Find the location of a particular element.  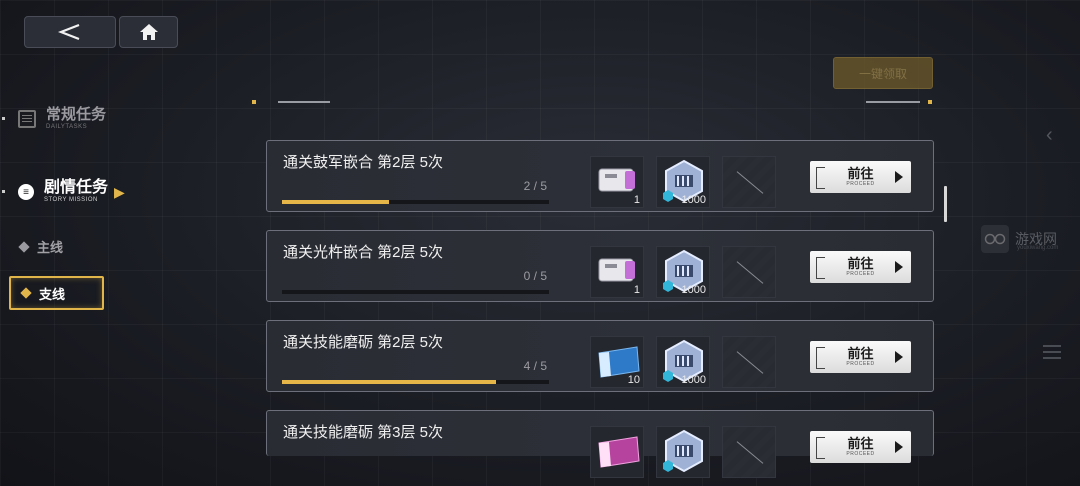

nav-story-mission-sublabel: STORY MISSION is located at coordinates (71, 200).